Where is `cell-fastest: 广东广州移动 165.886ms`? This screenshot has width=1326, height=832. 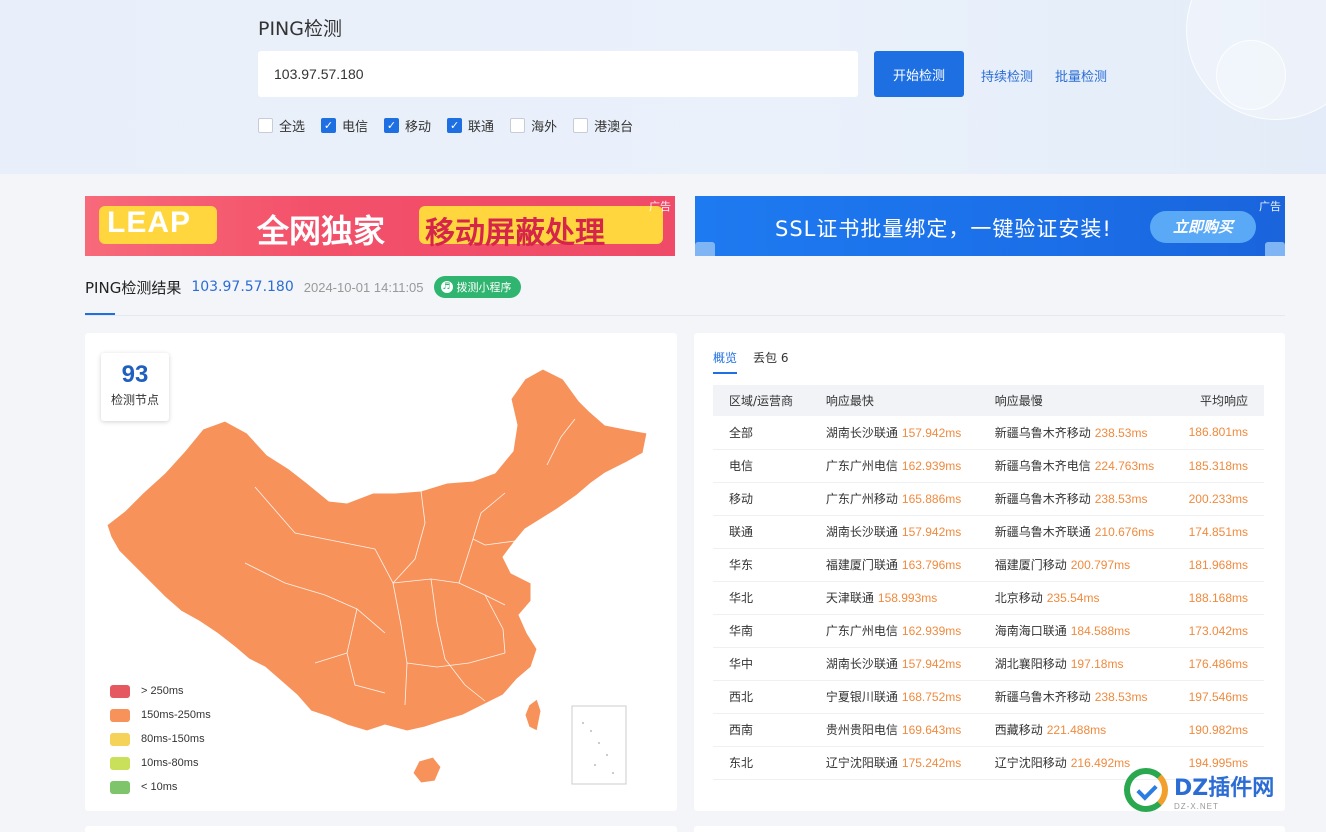
cell-fastest: 广东广州移动 165.886ms is located at coordinates (894, 499).